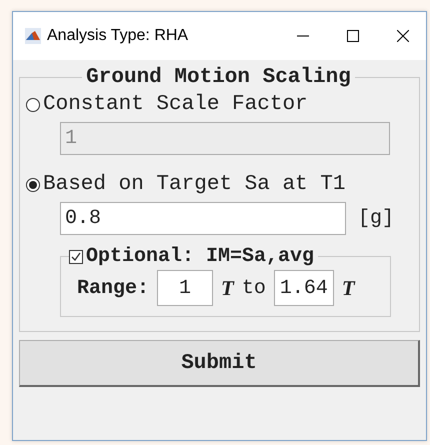  Describe the element at coordinates (193, 256) in the screenshot. I see `optional-checkbox: Optional: IM=Sa,avg` at that location.